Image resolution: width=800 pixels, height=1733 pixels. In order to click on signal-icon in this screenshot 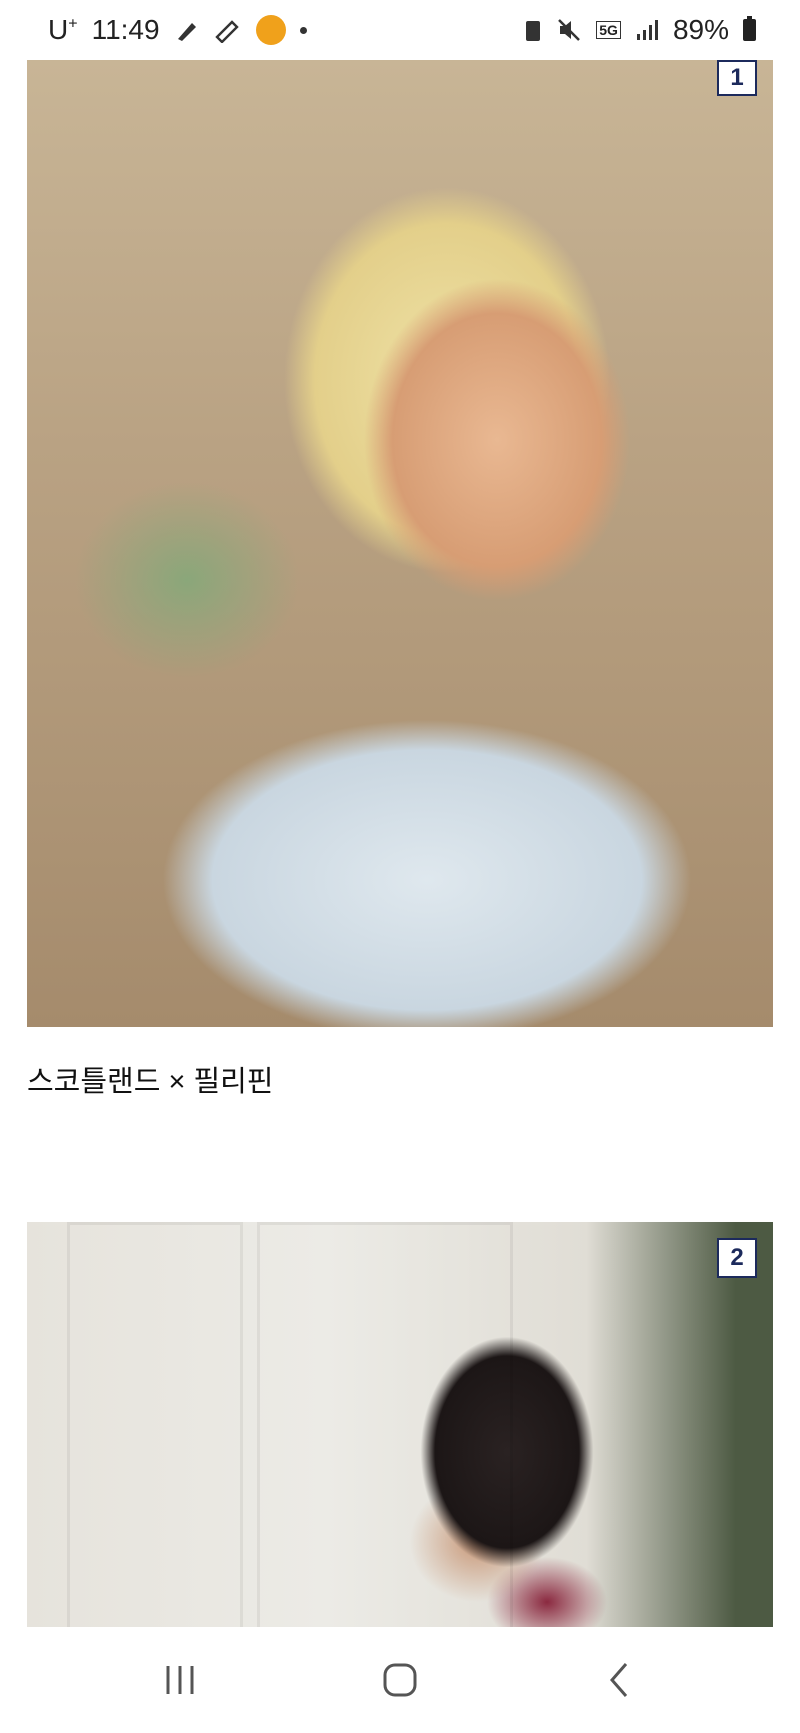, I will do `click(647, 30)`.